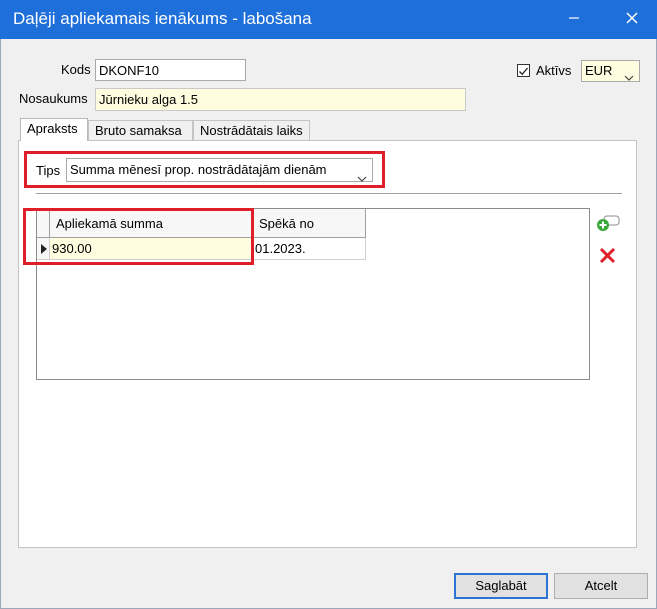  I want to click on delete-row-icon, so click(607, 255).